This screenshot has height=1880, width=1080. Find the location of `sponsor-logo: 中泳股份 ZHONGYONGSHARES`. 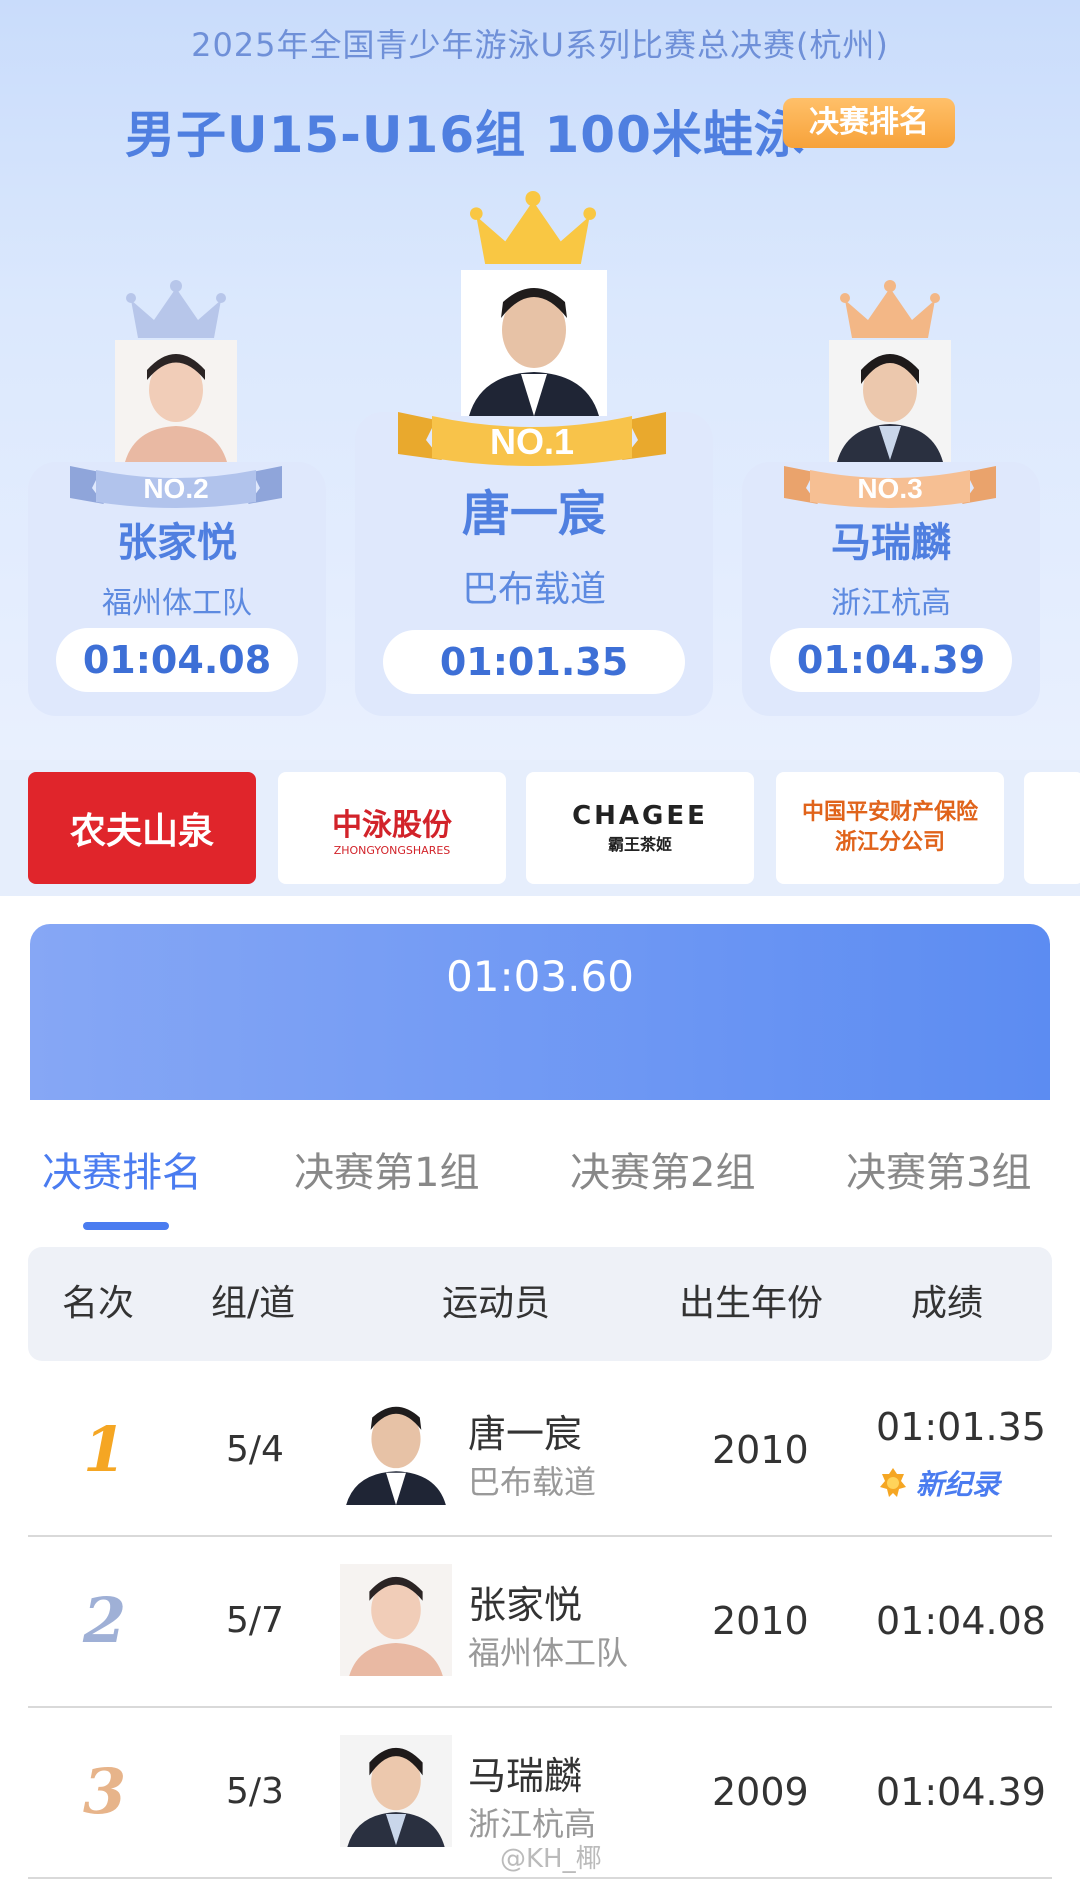

sponsor-logo: 中泳股份 ZHONGYONGSHARES is located at coordinates (392, 828).